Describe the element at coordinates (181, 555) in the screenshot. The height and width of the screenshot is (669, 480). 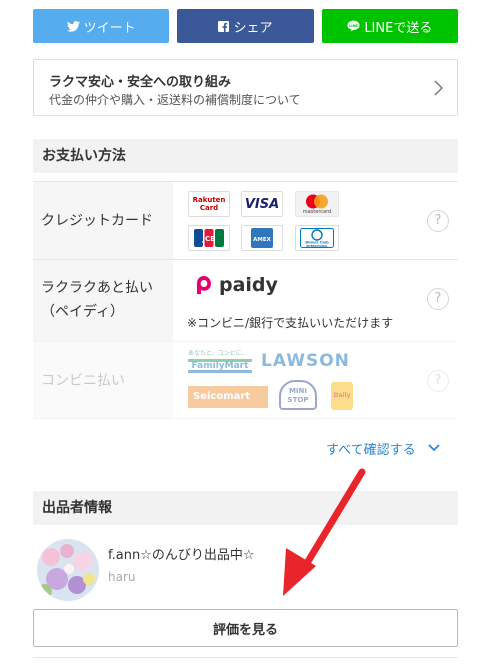
I see `seller-name: f.ann☆のんびり出品中☆` at that location.